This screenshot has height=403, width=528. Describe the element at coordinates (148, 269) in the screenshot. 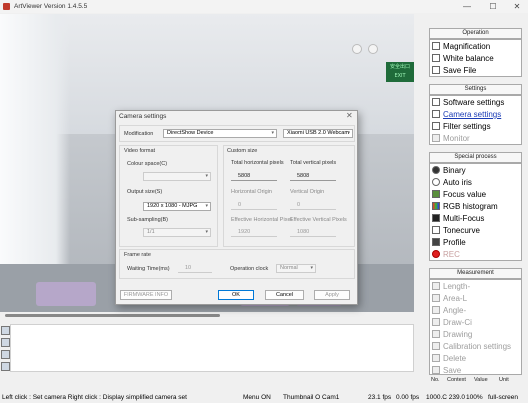

I see `waiting-time-label: Waiting Time(ms)` at that location.